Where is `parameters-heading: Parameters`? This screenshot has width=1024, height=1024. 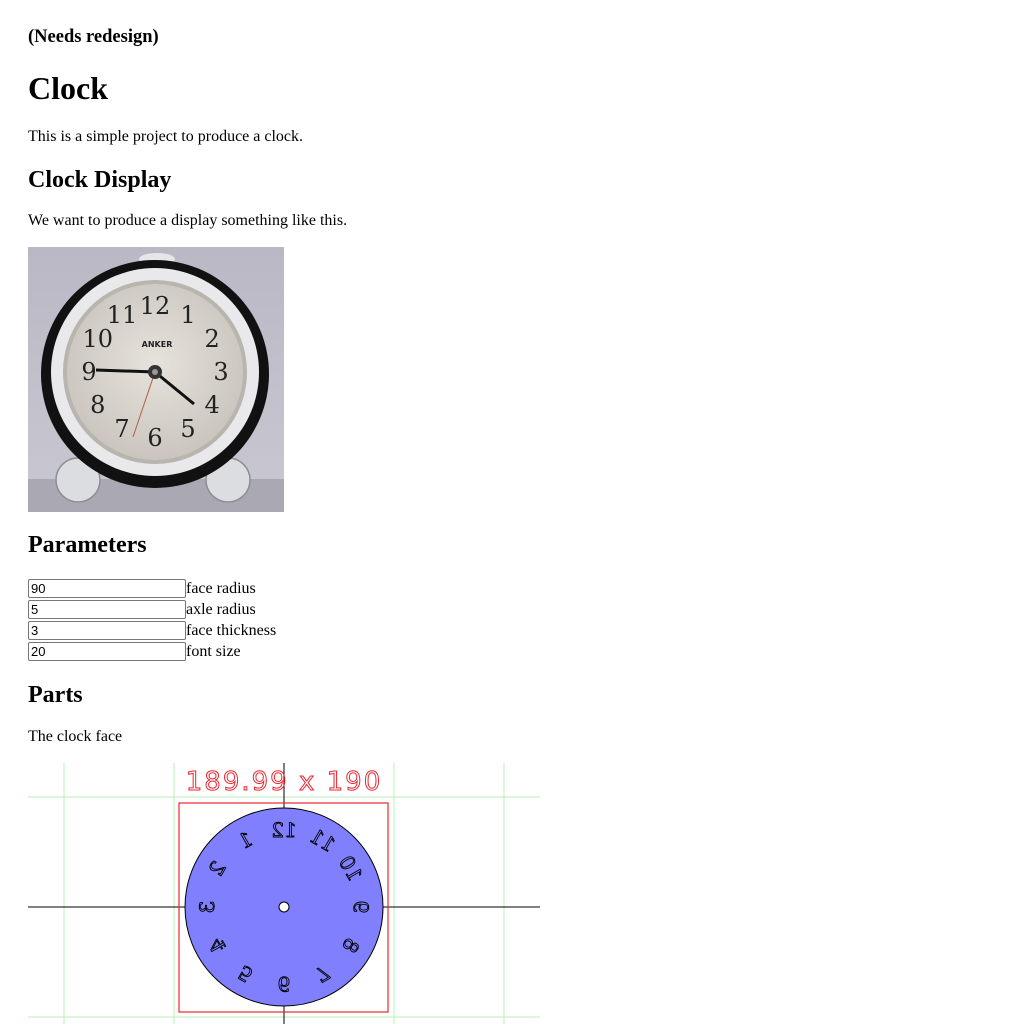
parameters-heading: Parameters is located at coordinates (87, 545).